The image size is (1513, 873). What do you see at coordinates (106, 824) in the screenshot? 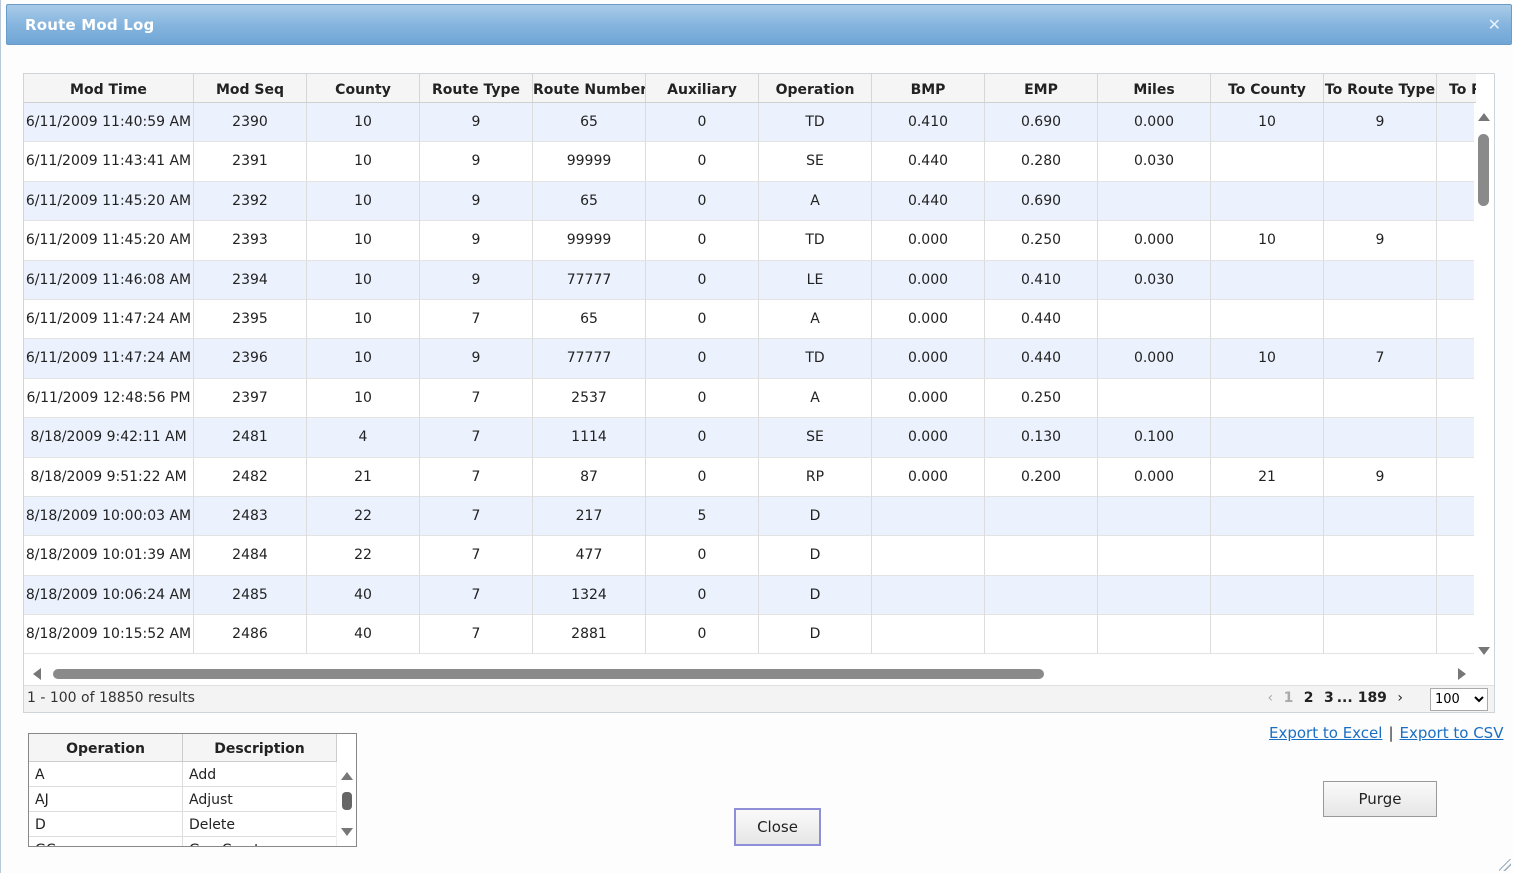
I see `legend-operation-code: D` at bounding box center [106, 824].